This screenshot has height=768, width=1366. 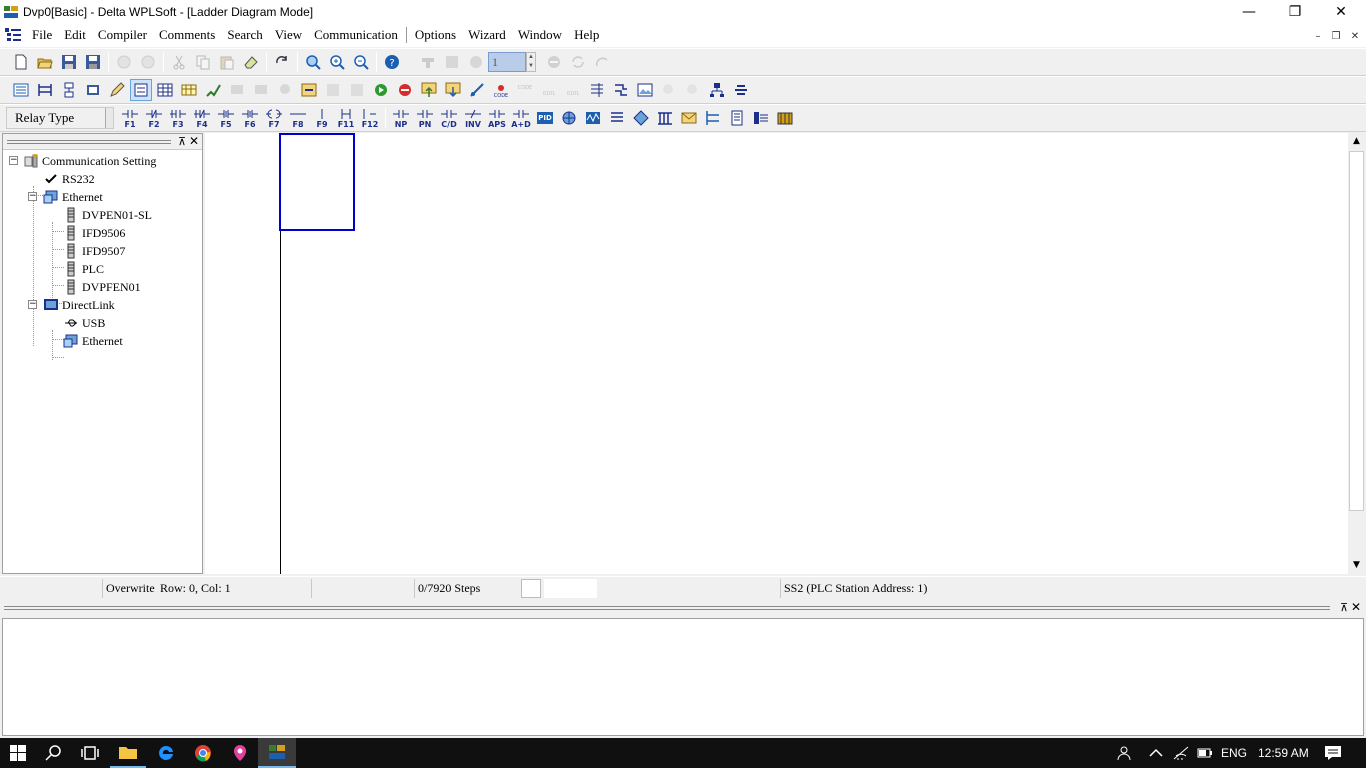 I want to click on tree-node-ethernet: Ethernet, so click(x=73, y=197).